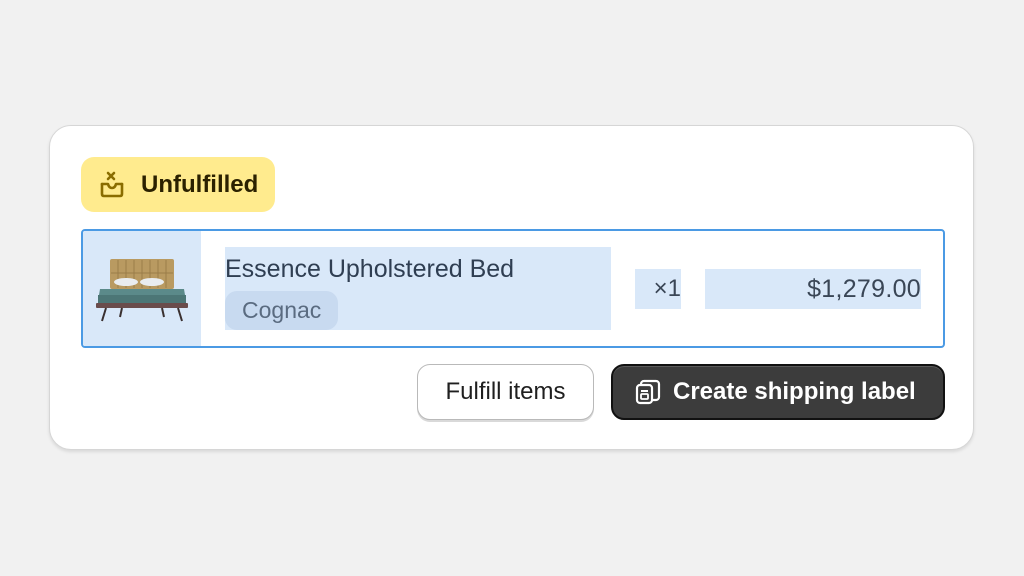 This screenshot has width=1024, height=576. I want to click on unfulfilled-status-badge: Unfulfilled, so click(178, 184).